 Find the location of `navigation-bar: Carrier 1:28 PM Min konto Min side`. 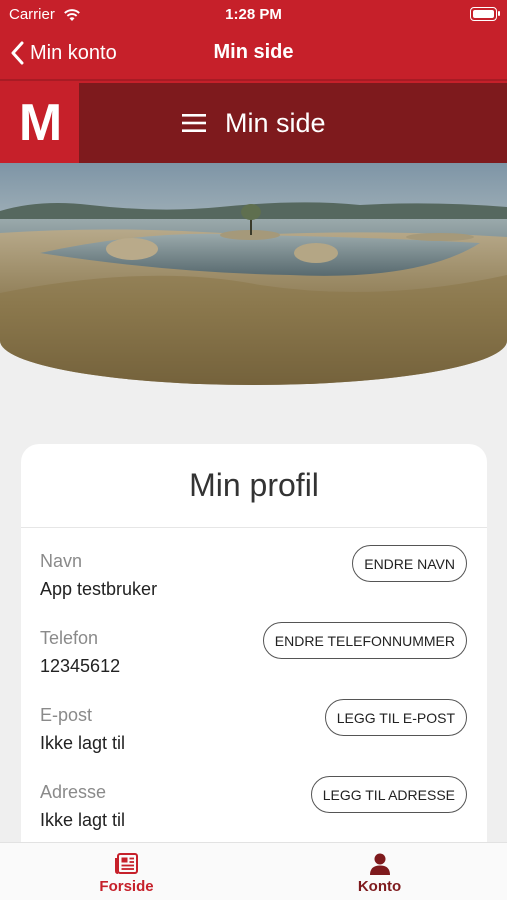

navigation-bar: Carrier 1:28 PM Min konto Min side is located at coordinates (253, 41).